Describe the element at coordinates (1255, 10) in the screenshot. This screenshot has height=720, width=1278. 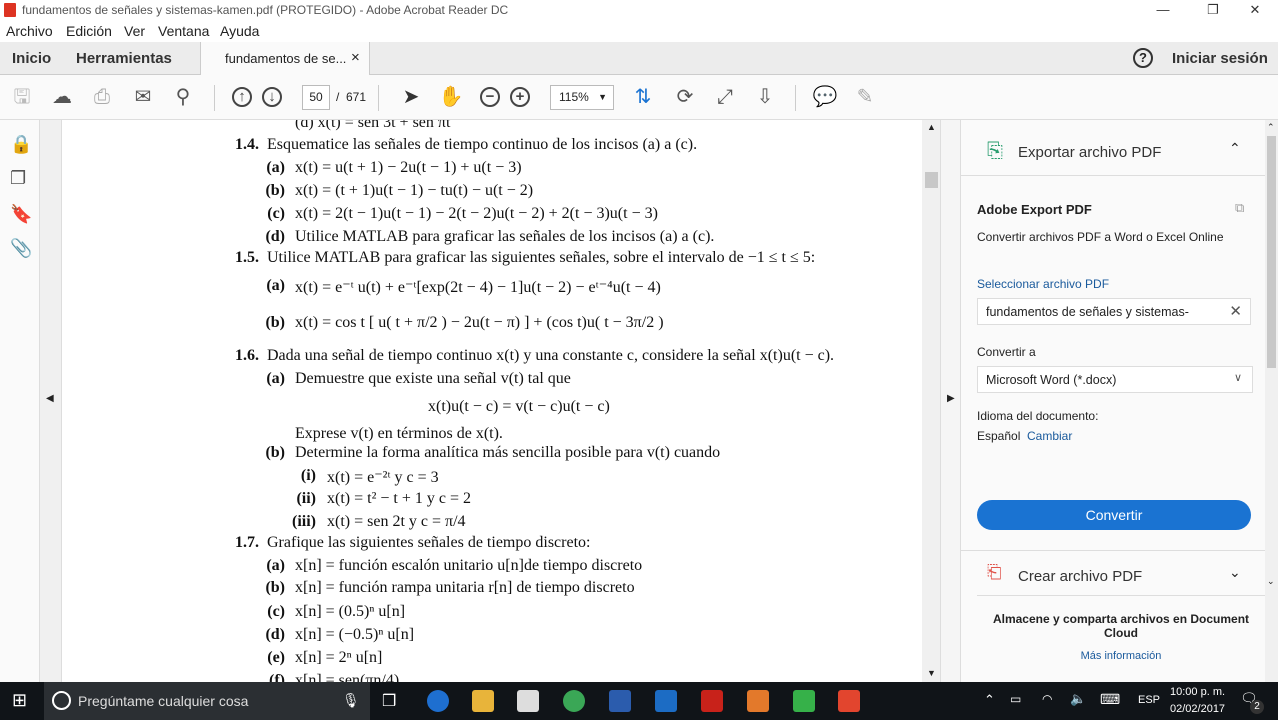
I see `close-window-button: ✕` at that location.